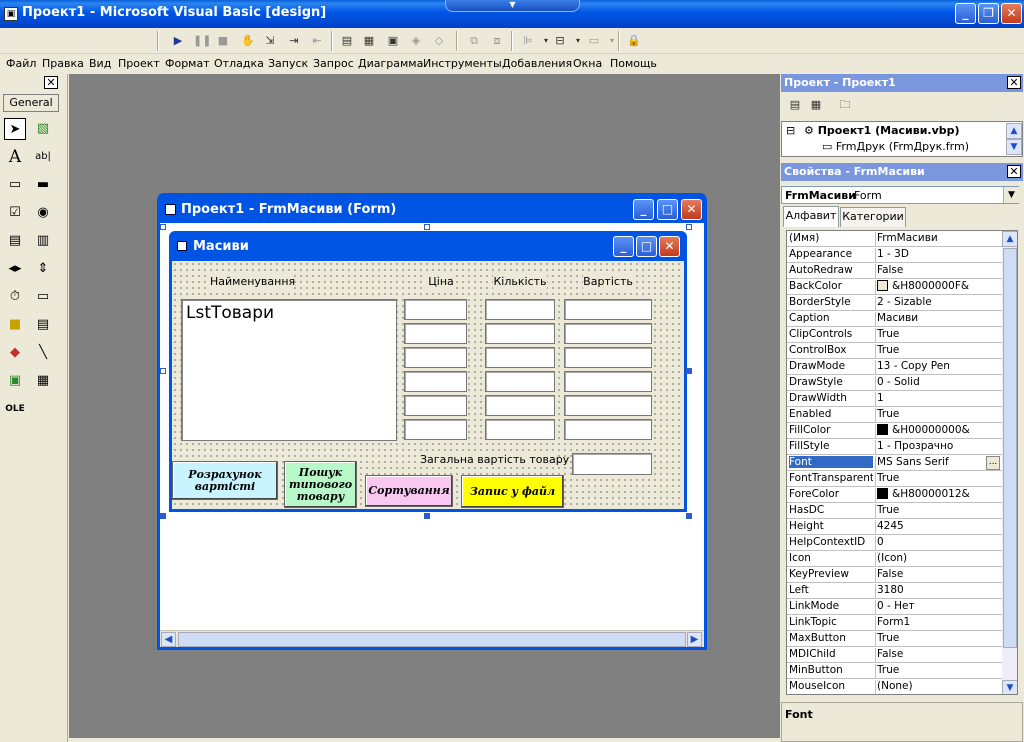 This screenshot has height=742, width=1024. Describe the element at coordinates (937, 303) in the screenshot. I see `property-value: 2 - Sizable` at that location.